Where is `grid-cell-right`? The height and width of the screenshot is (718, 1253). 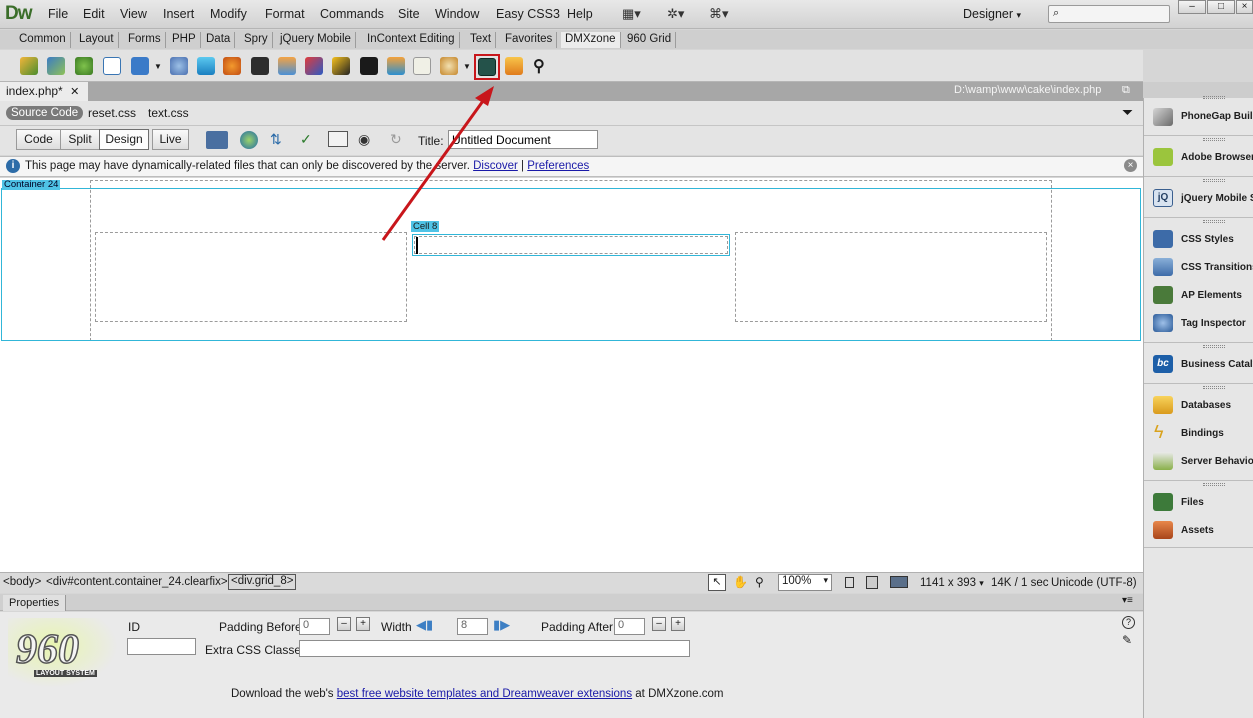 grid-cell-right is located at coordinates (891, 277).